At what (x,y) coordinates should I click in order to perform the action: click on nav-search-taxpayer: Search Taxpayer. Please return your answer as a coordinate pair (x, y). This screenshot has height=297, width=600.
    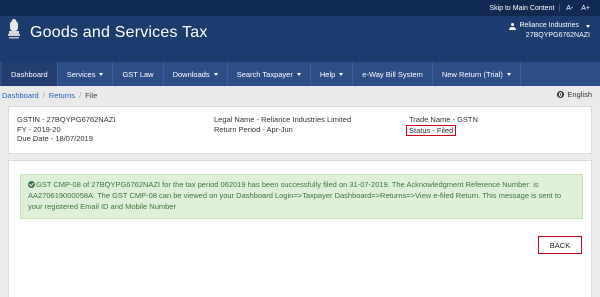
    Looking at the image, I should click on (269, 74).